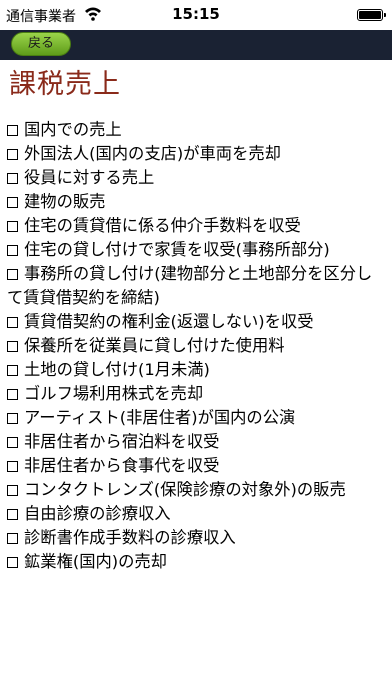 This screenshot has width=392, height=696. Describe the element at coordinates (162, 225) in the screenshot. I see `list-item-label: 住宅の賃貸借に係る仲介手数料を収受` at that location.